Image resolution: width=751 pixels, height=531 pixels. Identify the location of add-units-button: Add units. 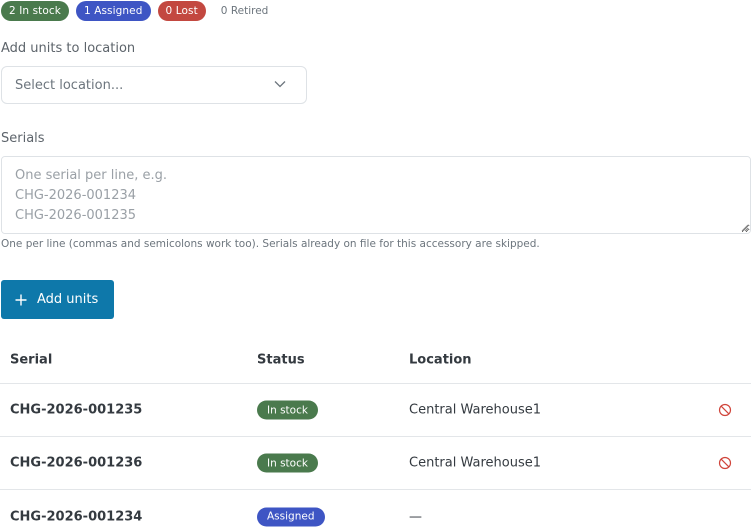
(57, 299).